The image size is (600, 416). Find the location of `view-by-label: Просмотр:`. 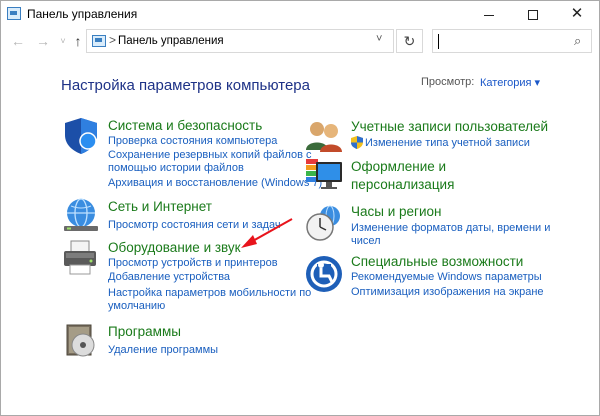

view-by-label: Просмотр: is located at coordinates (448, 82).